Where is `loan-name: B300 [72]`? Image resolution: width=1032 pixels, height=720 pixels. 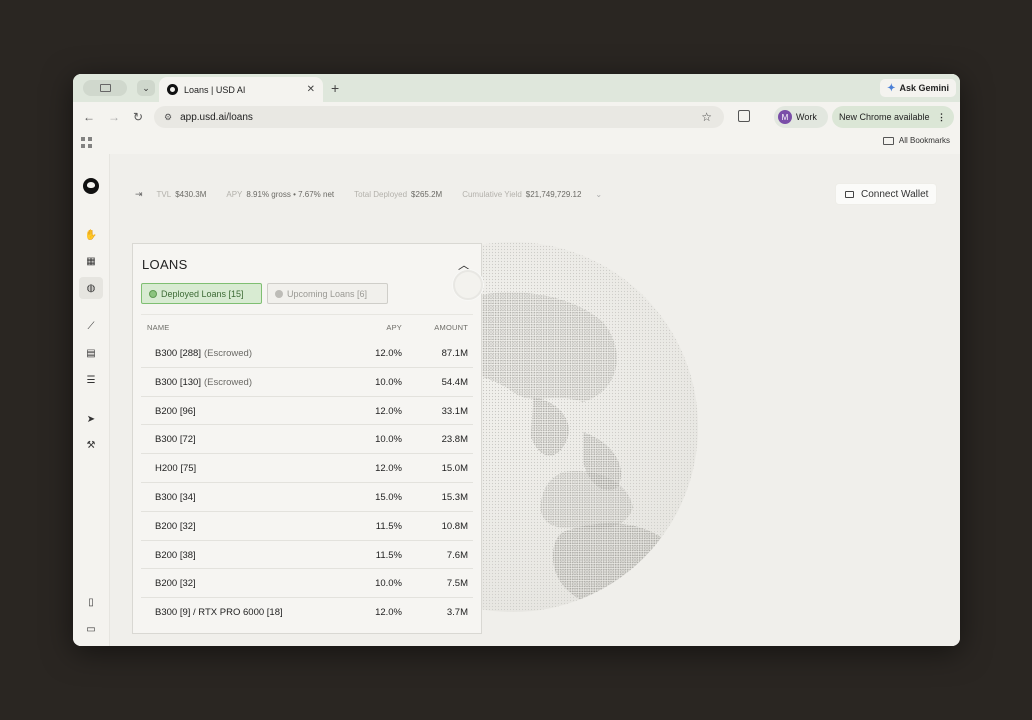
loan-name: B300 [72] is located at coordinates (175, 439).